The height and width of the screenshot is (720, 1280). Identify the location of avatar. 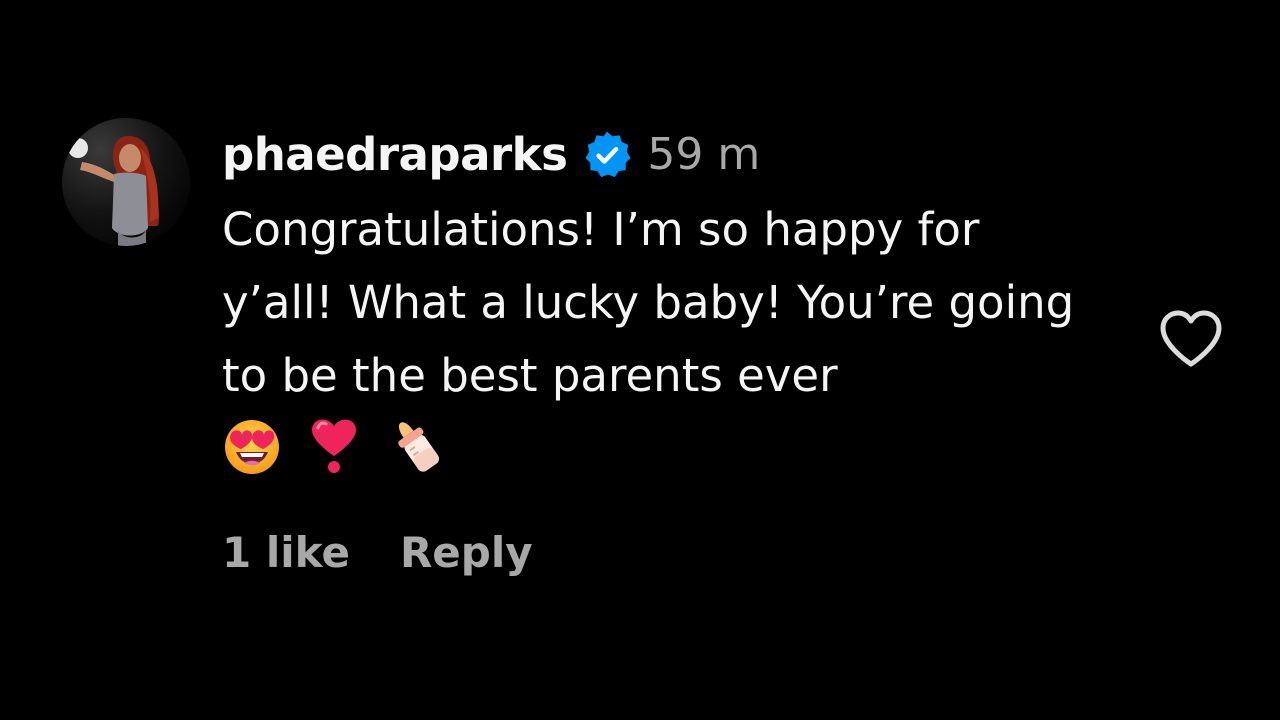
(126, 182).